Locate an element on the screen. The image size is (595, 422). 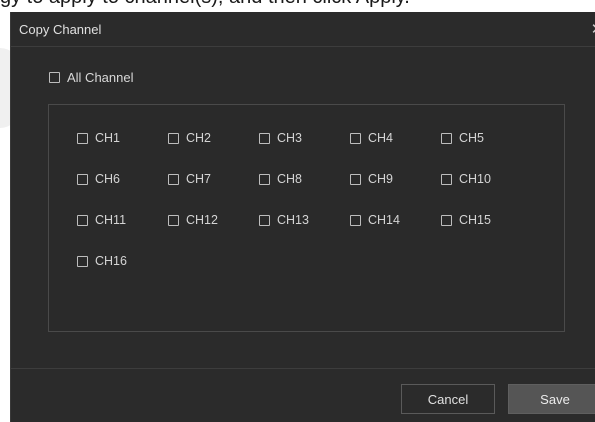
dialog-title: Copy Channel is located at coordinates (60, 29).